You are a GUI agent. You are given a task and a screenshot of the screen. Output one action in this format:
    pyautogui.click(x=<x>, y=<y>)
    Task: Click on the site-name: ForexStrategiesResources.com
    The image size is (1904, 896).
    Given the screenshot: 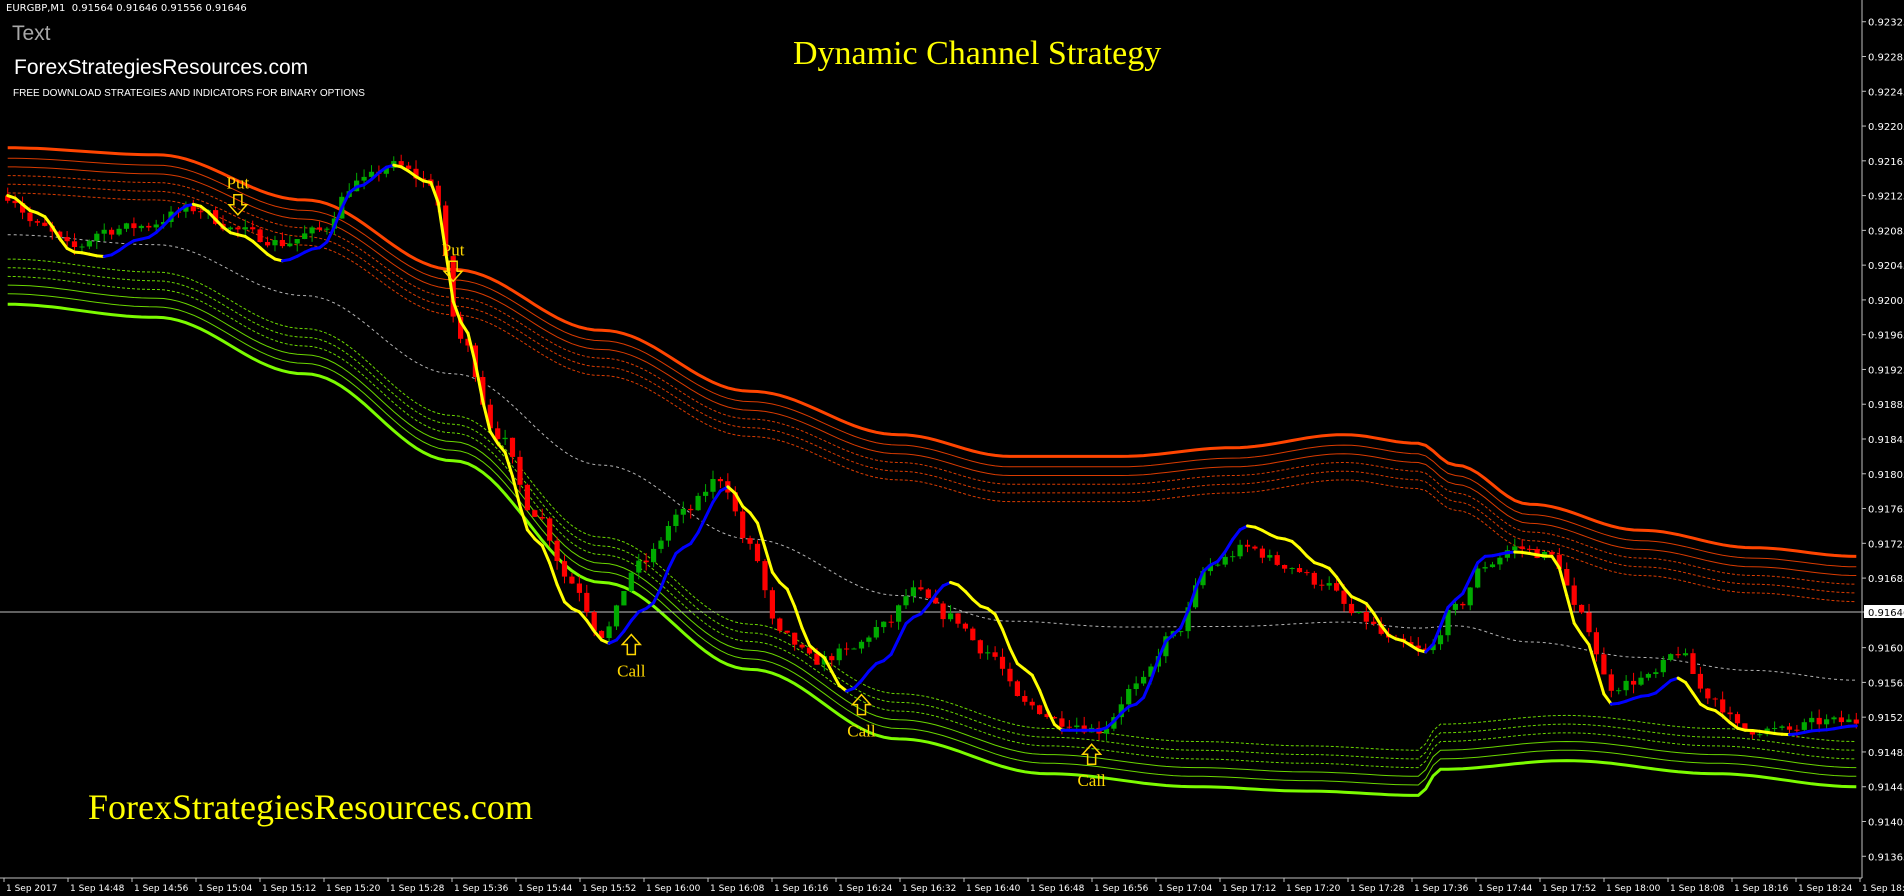 What is the action you would take?
    pyautogui.click(x=161, y=67)
    